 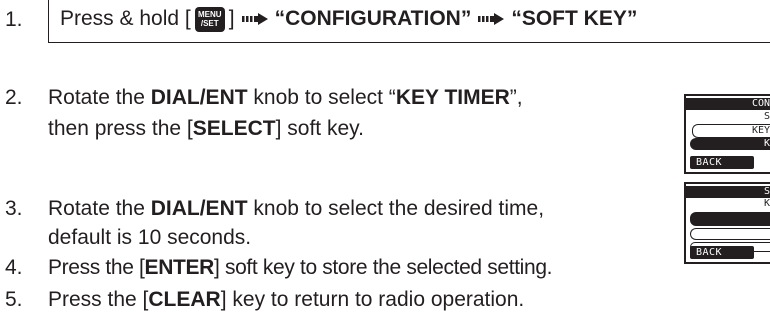 What do you see at coordinates (730, 234) in the screenshot?
I see `lcd-row-option` at bounding box center [730, 234].